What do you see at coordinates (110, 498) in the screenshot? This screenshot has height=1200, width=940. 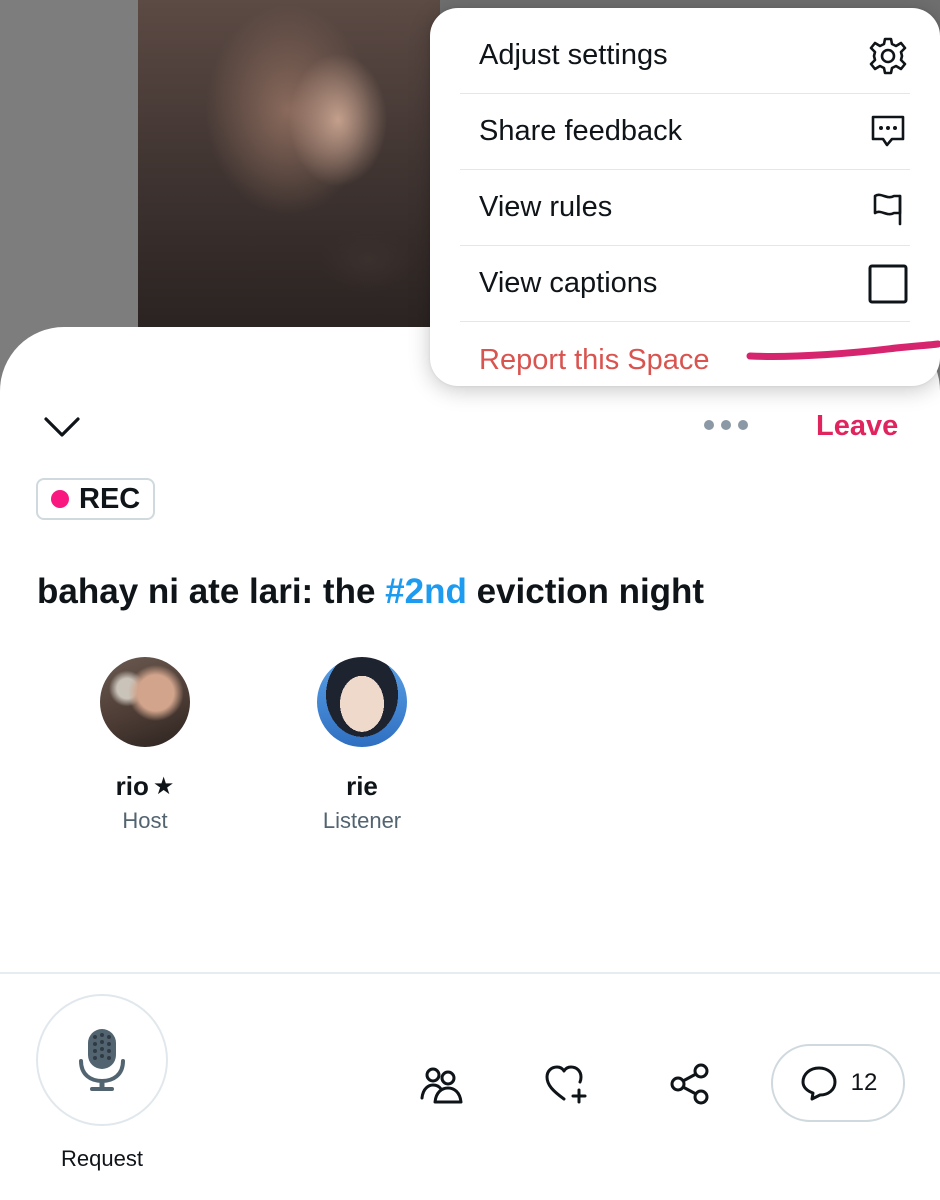 I see `rec-label: REC` at bounding box center [110, 498].